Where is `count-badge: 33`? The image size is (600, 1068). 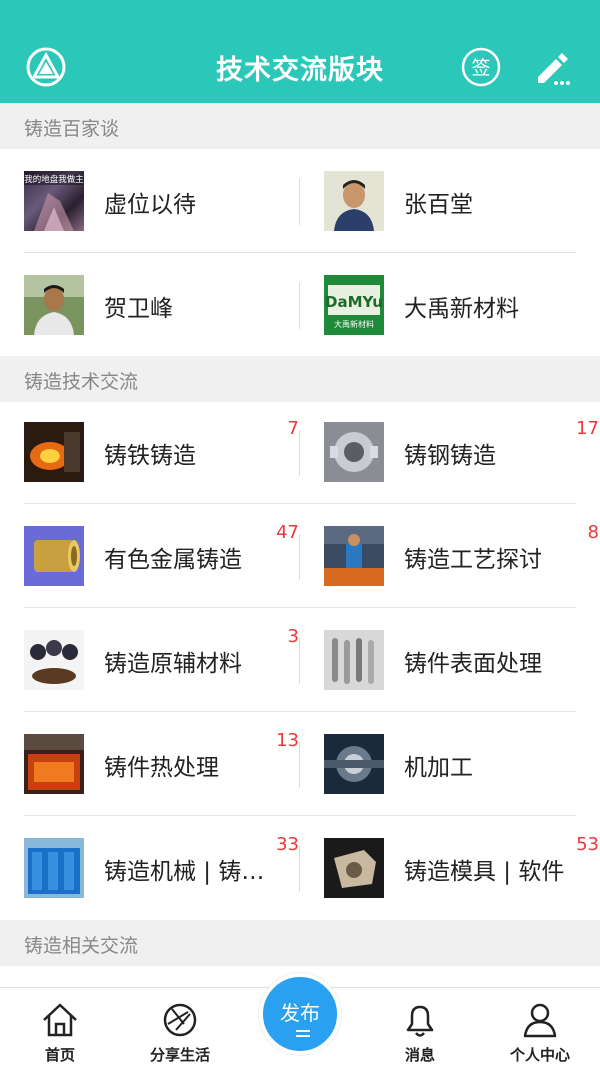
count-badge: 33 is located at coordinates (287, 844).